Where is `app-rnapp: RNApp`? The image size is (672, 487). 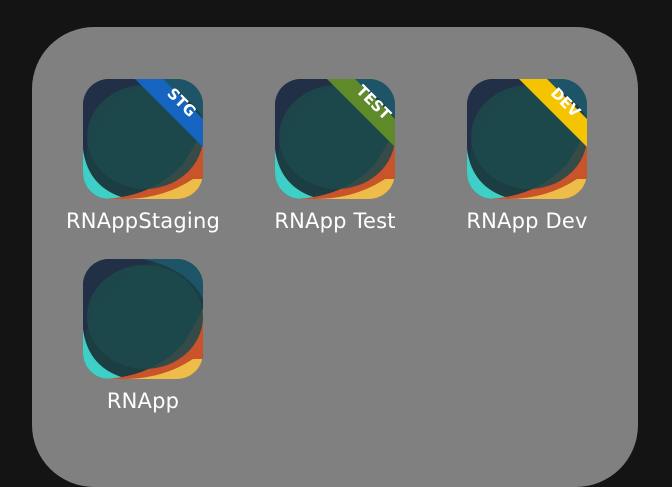 app-rnapp: RNApp is located at coordinates (143, 344).